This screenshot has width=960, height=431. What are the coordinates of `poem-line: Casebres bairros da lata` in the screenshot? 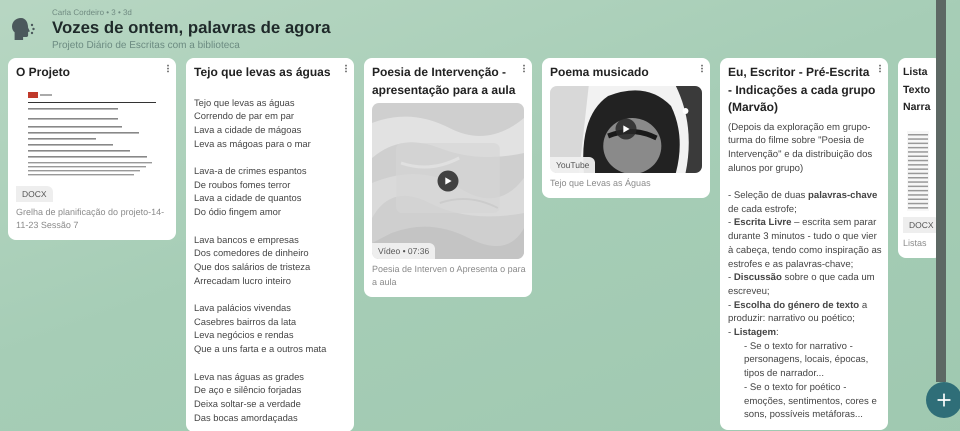 It's located at (246, 321).